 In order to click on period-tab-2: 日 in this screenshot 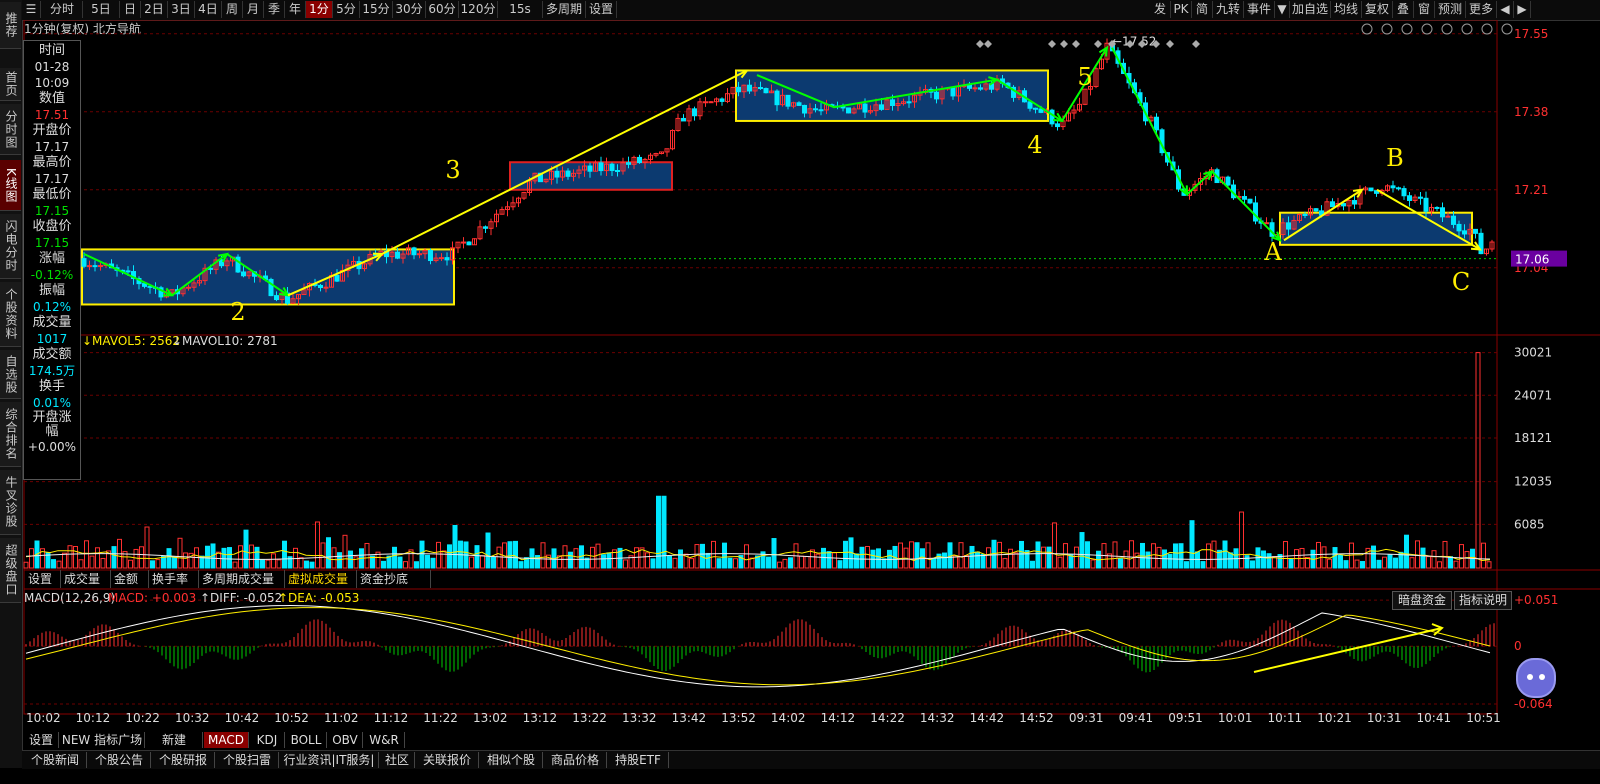, I will do `click(130, 9)`.